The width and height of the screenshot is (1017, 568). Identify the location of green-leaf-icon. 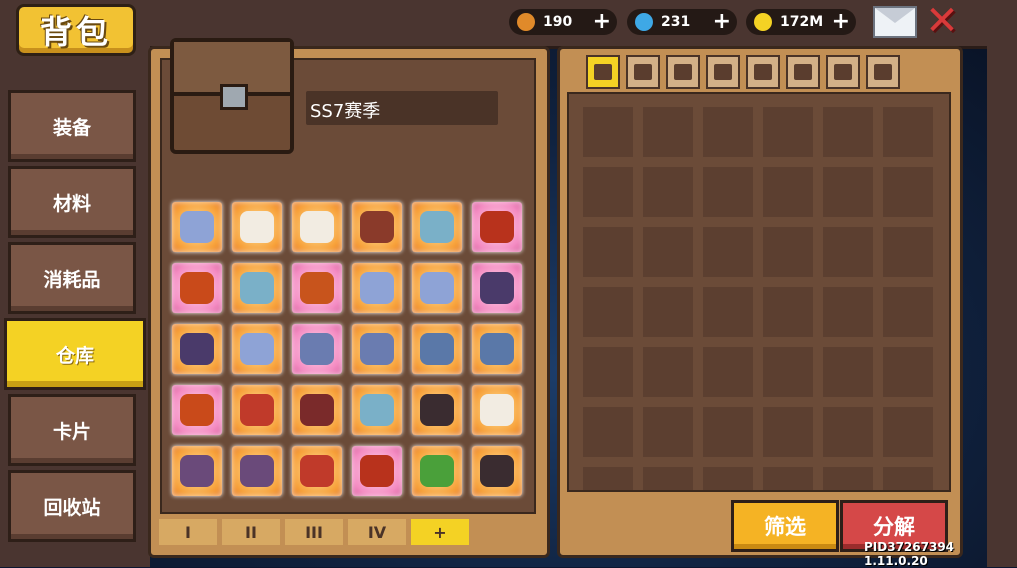
(437, 471).